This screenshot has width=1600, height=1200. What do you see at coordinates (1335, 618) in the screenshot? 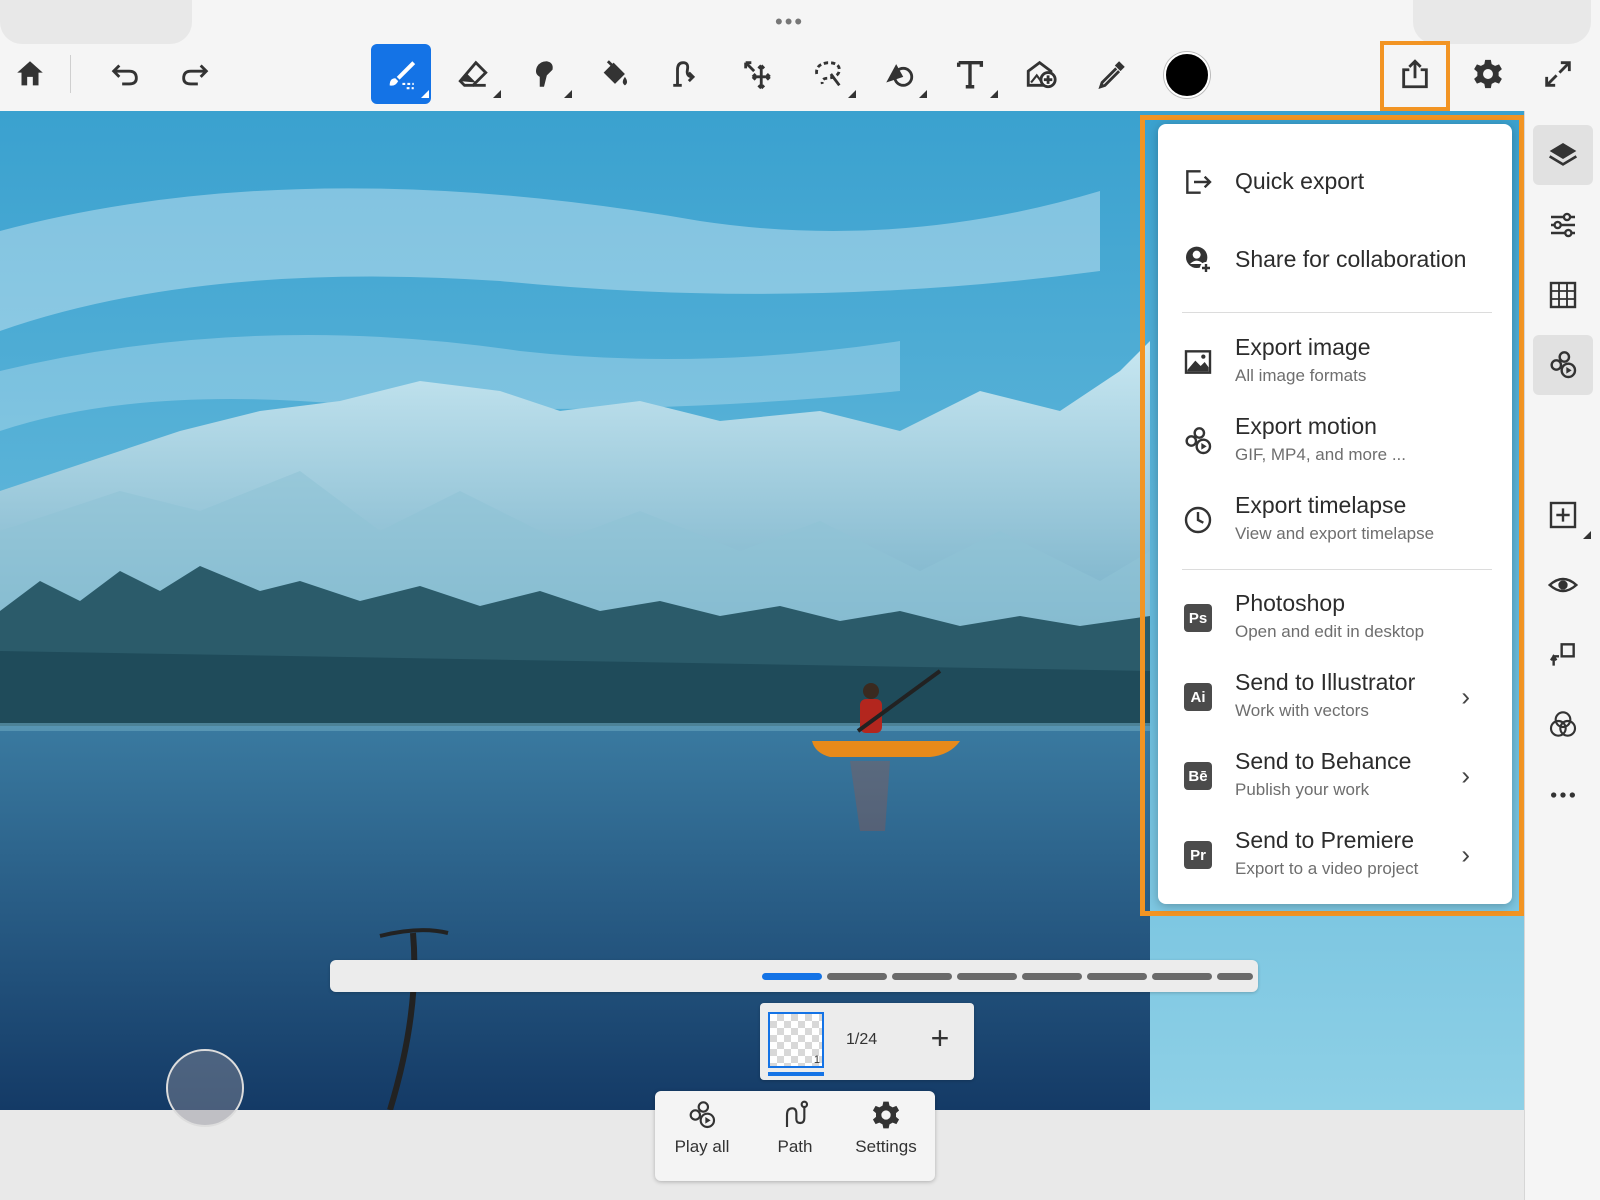
I see `photoshop-item: Ps Photoshop Open and edit in desktop` at bounding box center [1335, 618].